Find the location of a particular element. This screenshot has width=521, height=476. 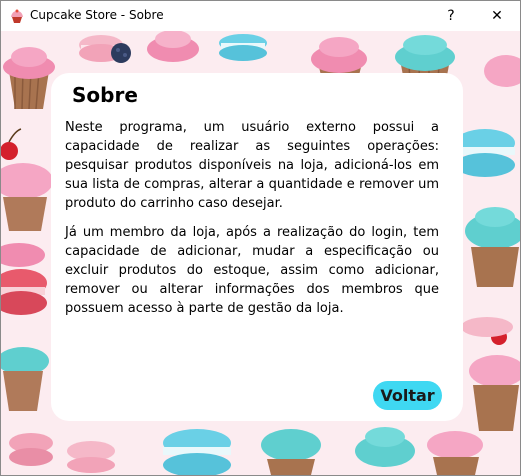

berry-icon is located at coordinates (121, 53).